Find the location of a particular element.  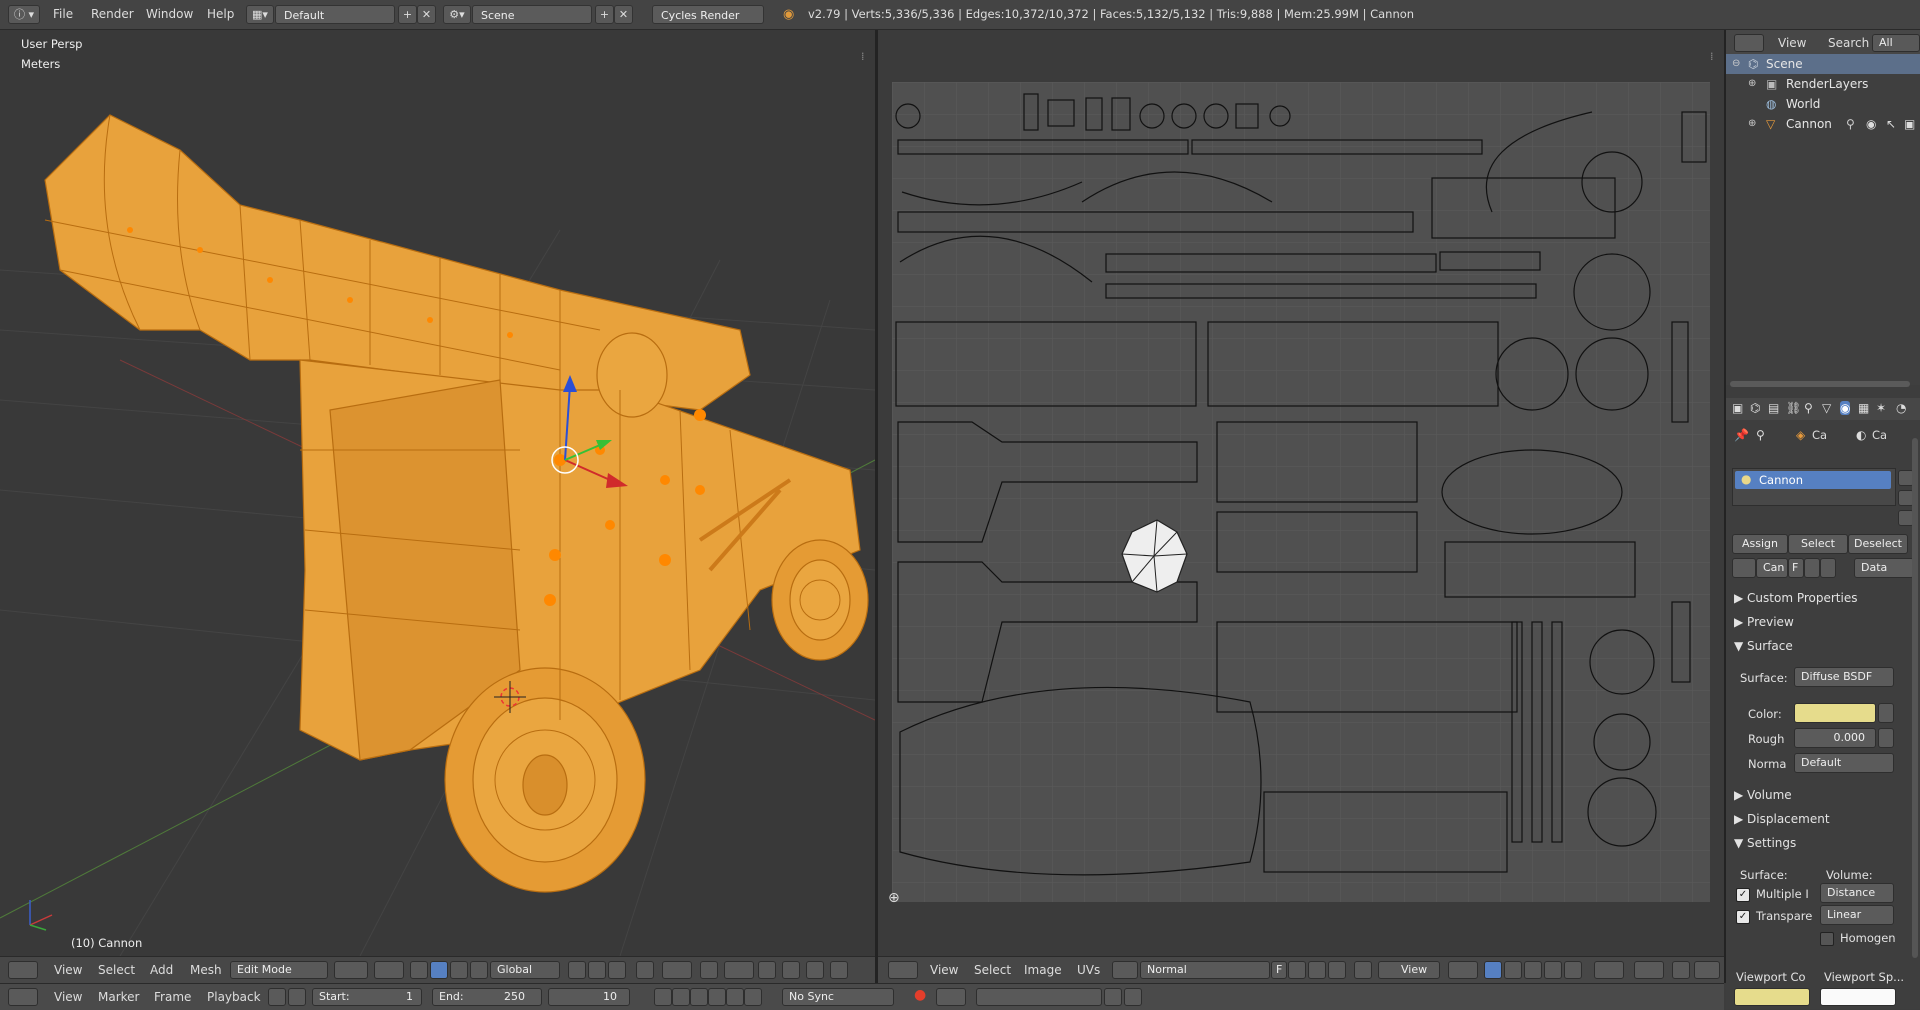

data-tab-icon: ▽ is located at coordinates (1826, 408).